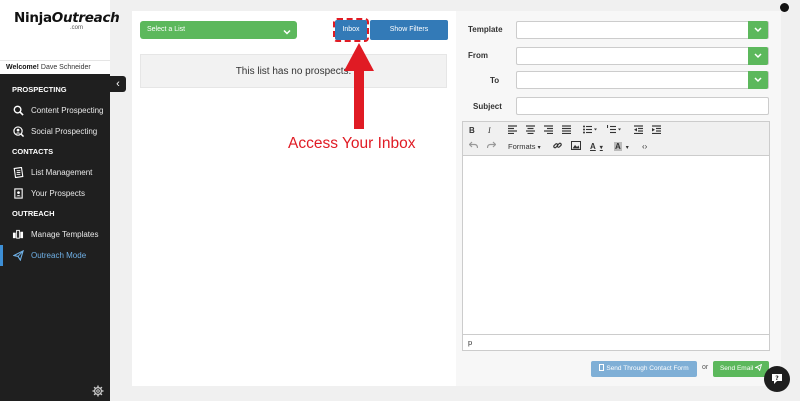 The image size is (800, 401). I want to click on sidebar-item-label: Content Prospecting, so click(67, 110).